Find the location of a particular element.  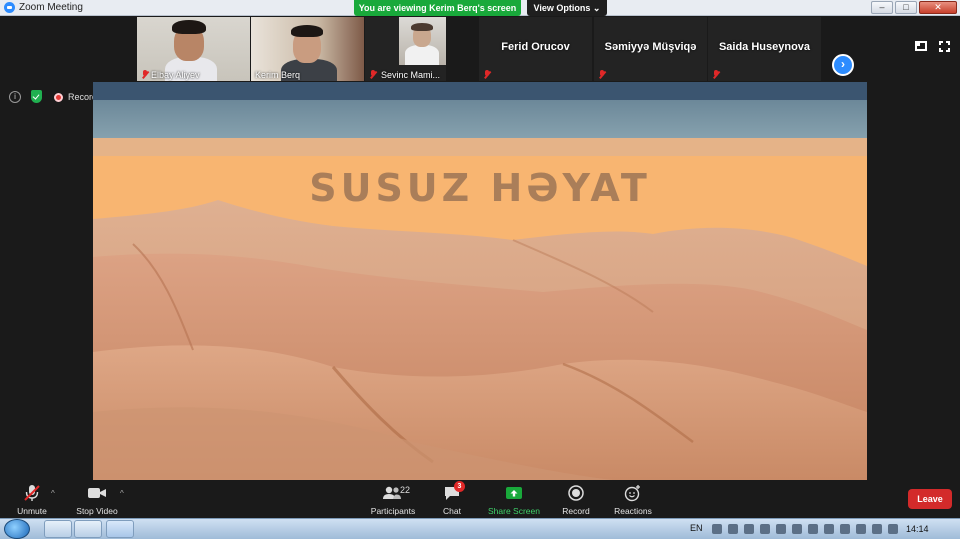

participant-name: Saida Huseynova is located at coordinates (764, 47).